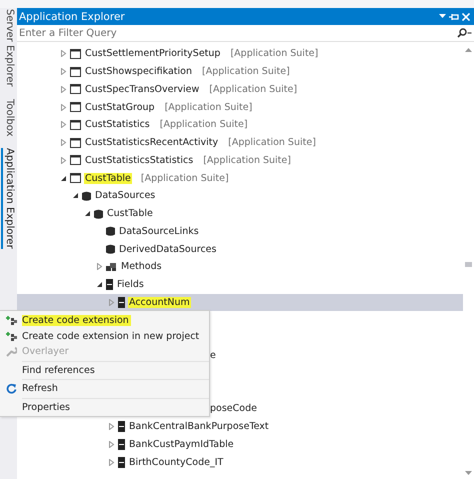 The image size is (474, 479). I want to click on refresh-icon, so click(11, 388).